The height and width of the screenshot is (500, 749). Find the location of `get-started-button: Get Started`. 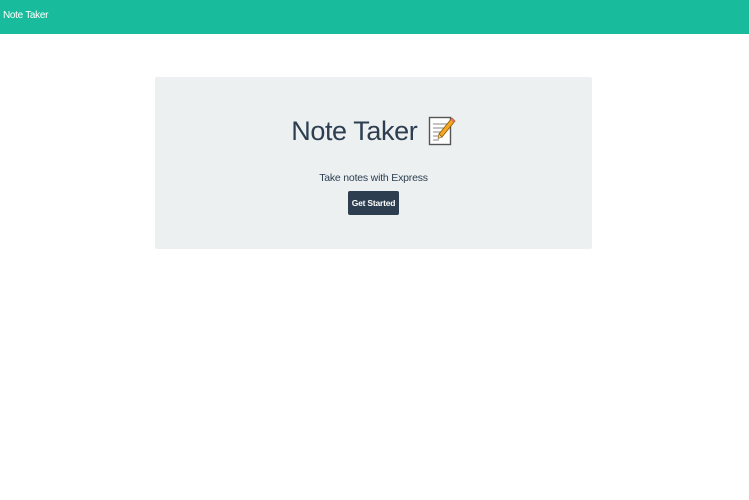

get-started-button: Get Started is located at coordinates (373, 203).